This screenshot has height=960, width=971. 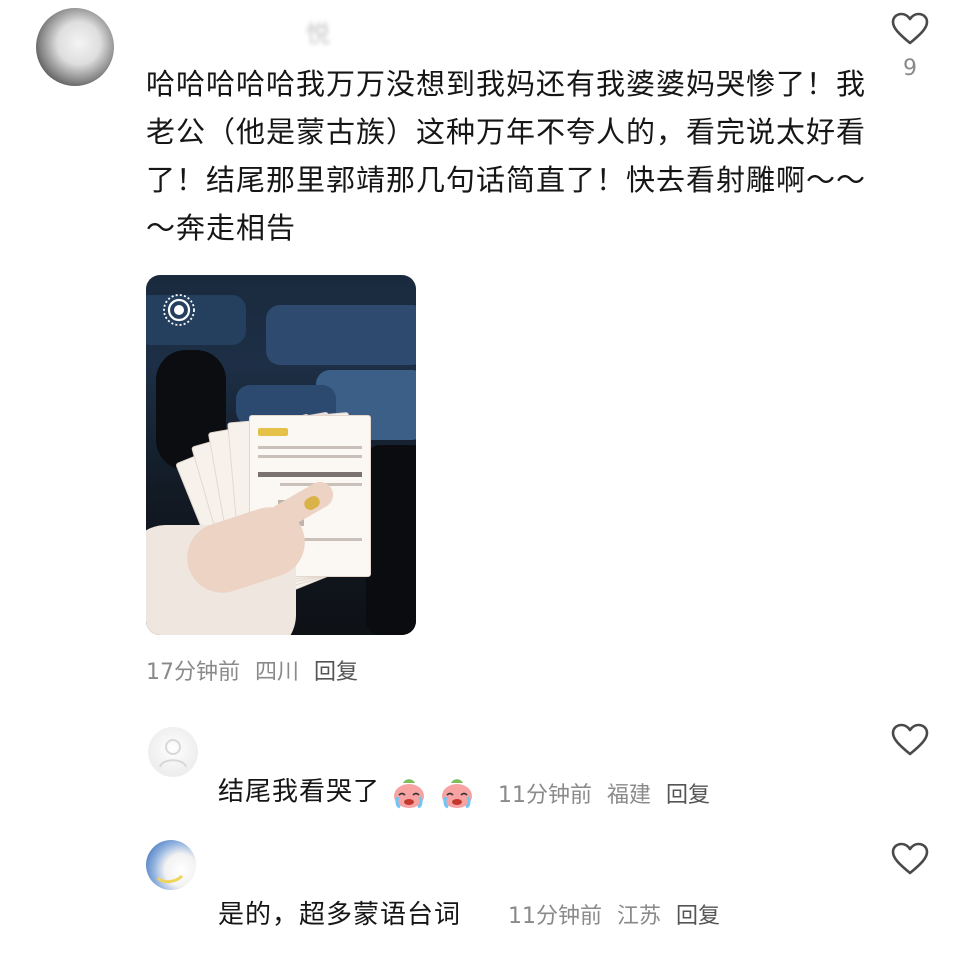 What do you see at coordinates (299, 792) in the screenshot?
I see `reply-text: 结尾我看哭了` at bounding box center [299, 792].